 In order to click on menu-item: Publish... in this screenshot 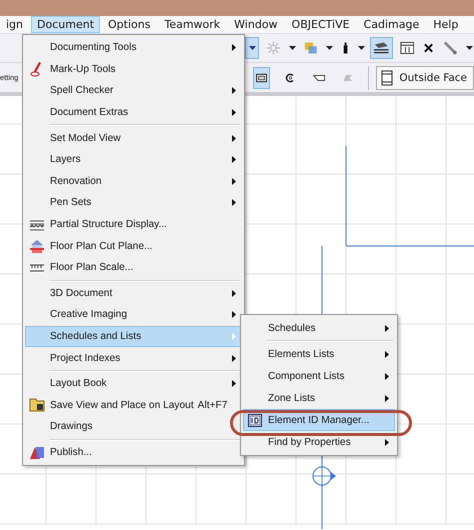, I will do `click(133, 453)`.